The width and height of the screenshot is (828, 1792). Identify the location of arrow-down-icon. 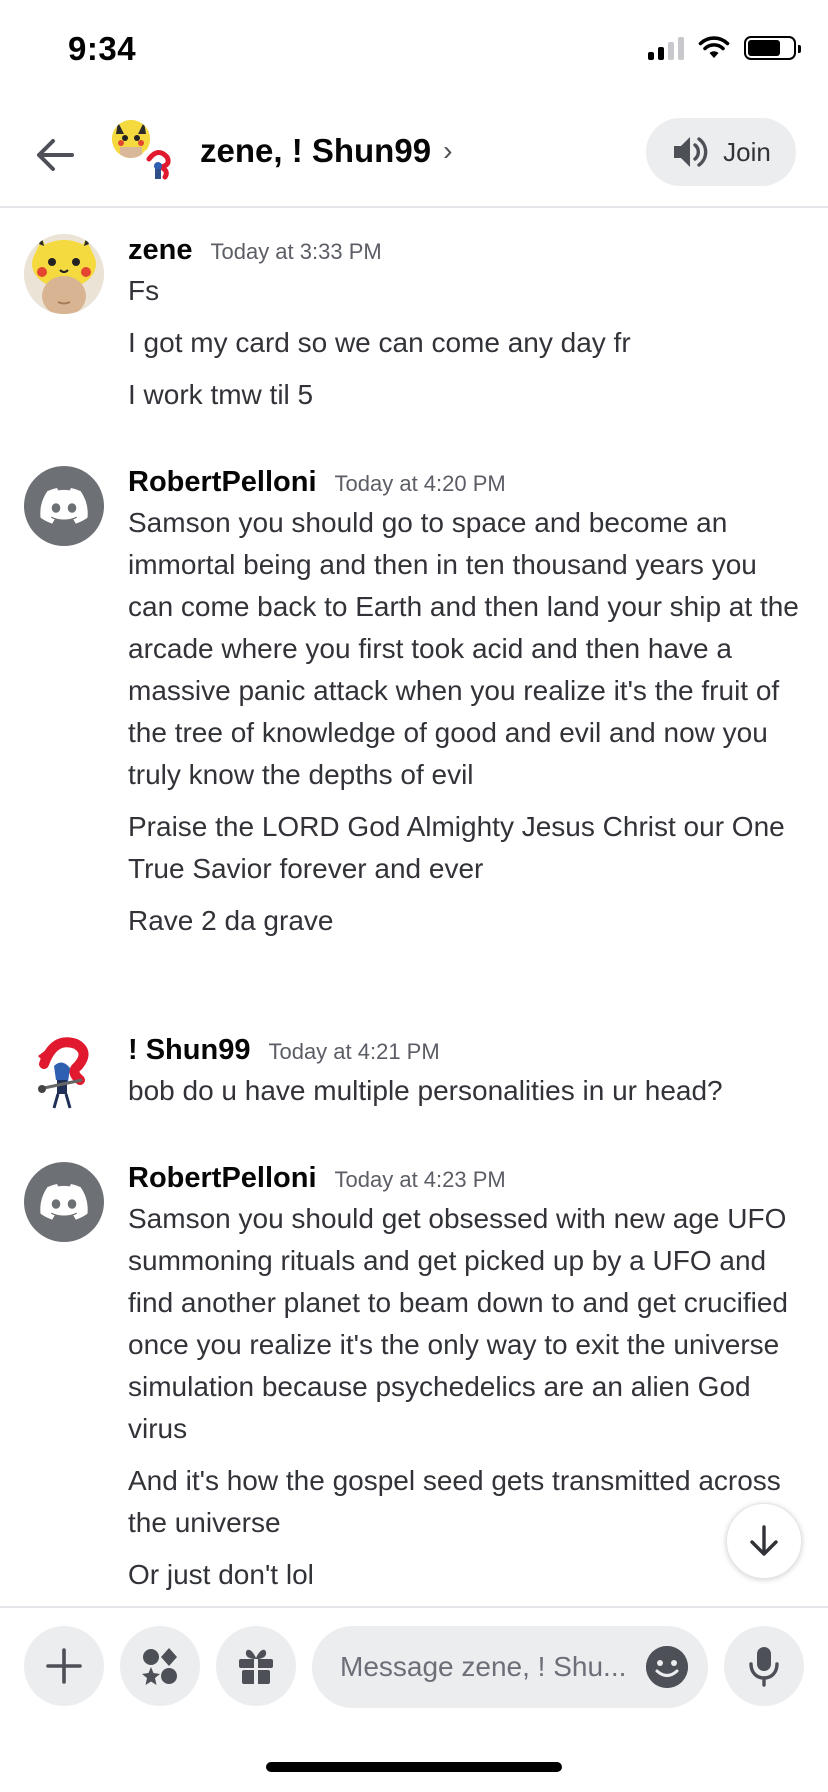
(764, 1540).